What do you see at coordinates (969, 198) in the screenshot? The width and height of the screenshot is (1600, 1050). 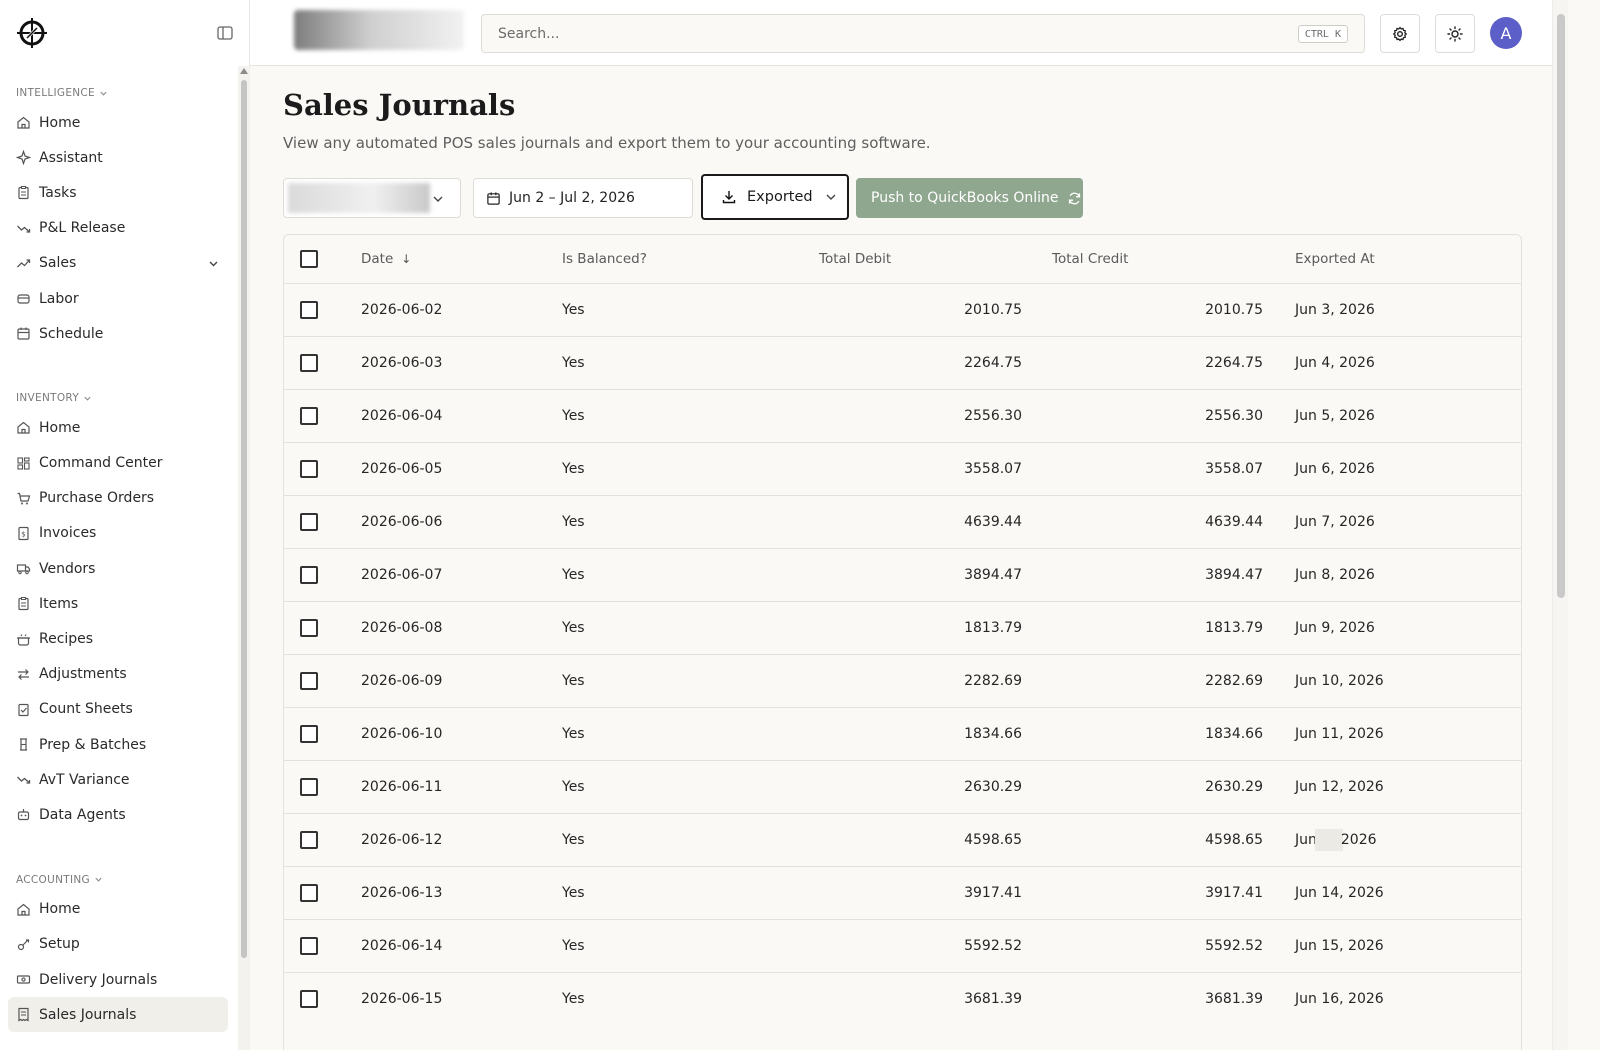 I see `push-to-quickbooks-button: Push to QuickBooks Online` at bounding box center [969, 198].